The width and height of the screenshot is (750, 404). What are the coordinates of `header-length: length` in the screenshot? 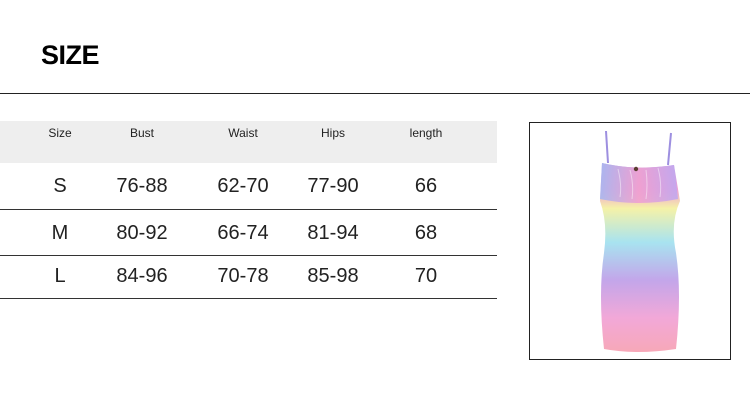 It's located at (426, 133).